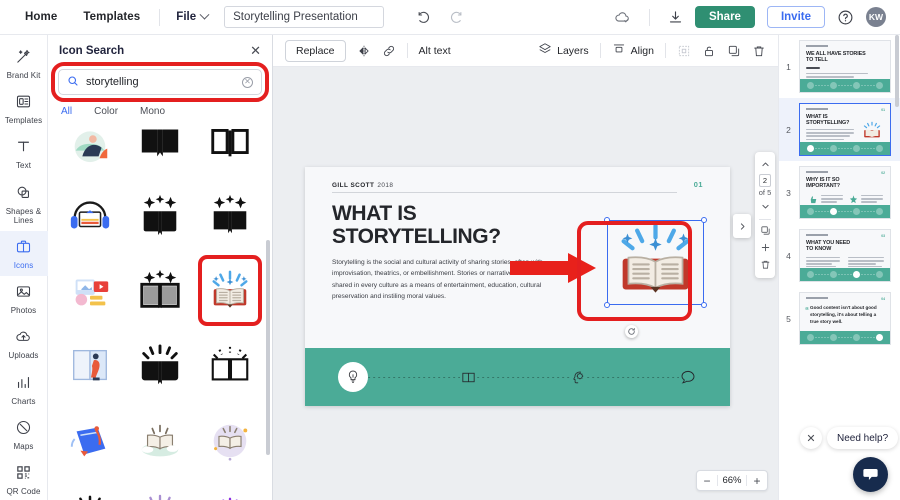  Describe the element at coordinates (863, 438) in the screenshot. I see `need-help-bubble: Need help?` at that location.